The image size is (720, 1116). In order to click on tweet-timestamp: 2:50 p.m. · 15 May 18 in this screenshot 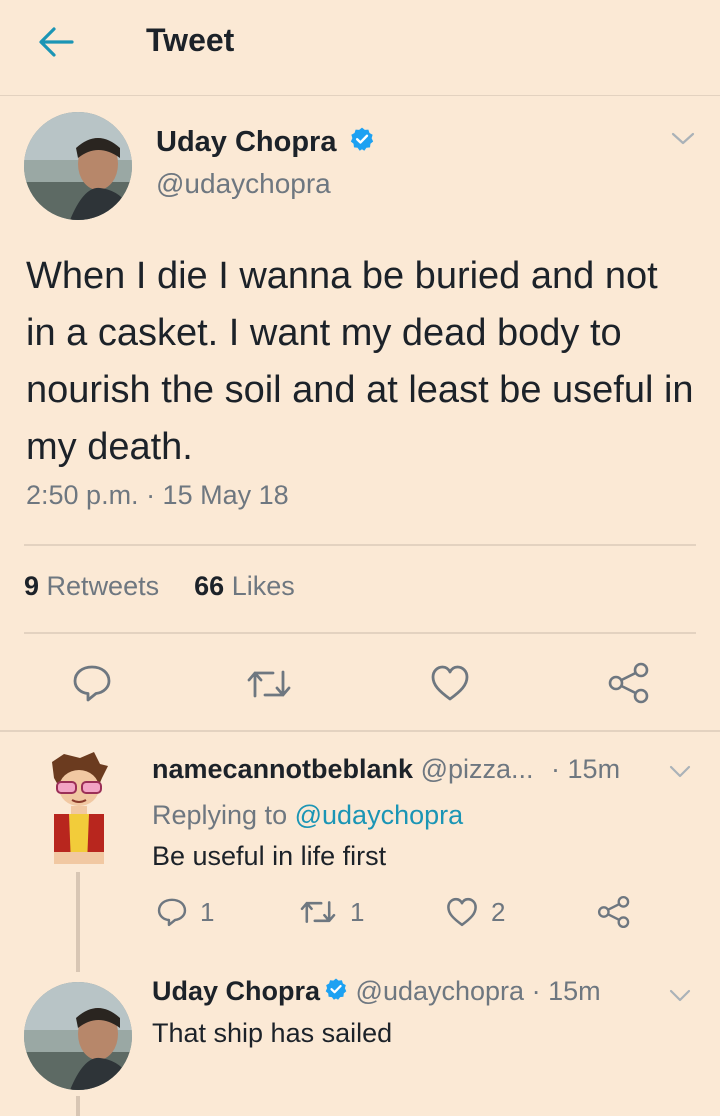, I will do `click(157, 495)`.